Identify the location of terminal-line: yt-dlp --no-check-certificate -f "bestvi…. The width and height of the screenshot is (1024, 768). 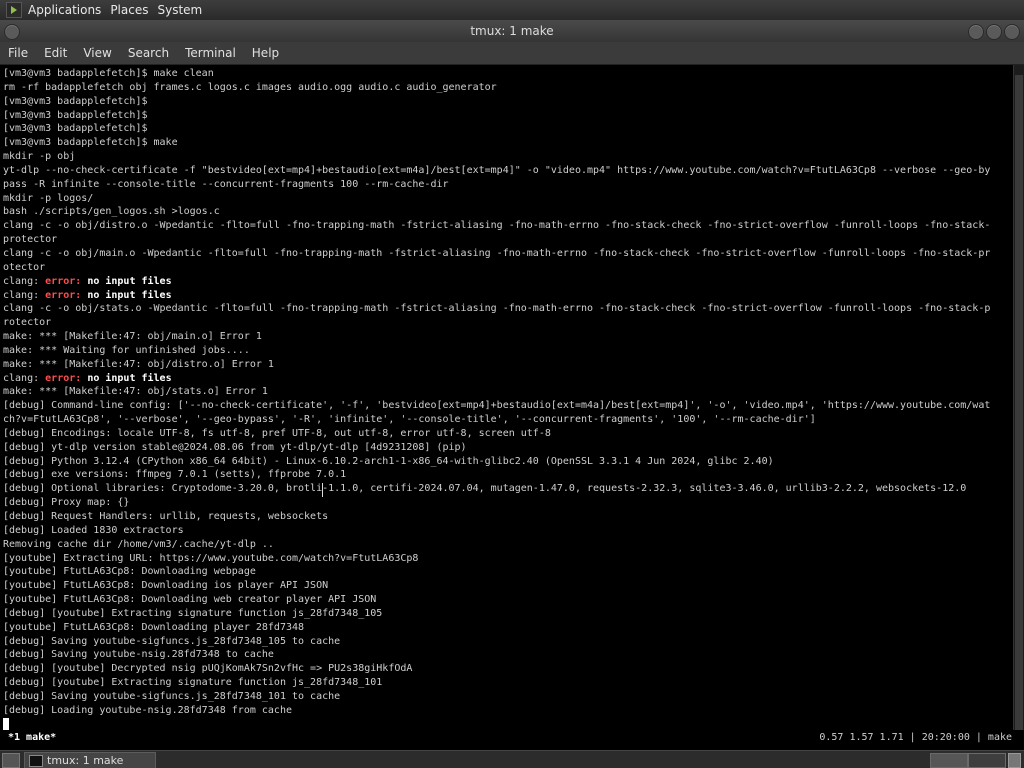
(497, 170).